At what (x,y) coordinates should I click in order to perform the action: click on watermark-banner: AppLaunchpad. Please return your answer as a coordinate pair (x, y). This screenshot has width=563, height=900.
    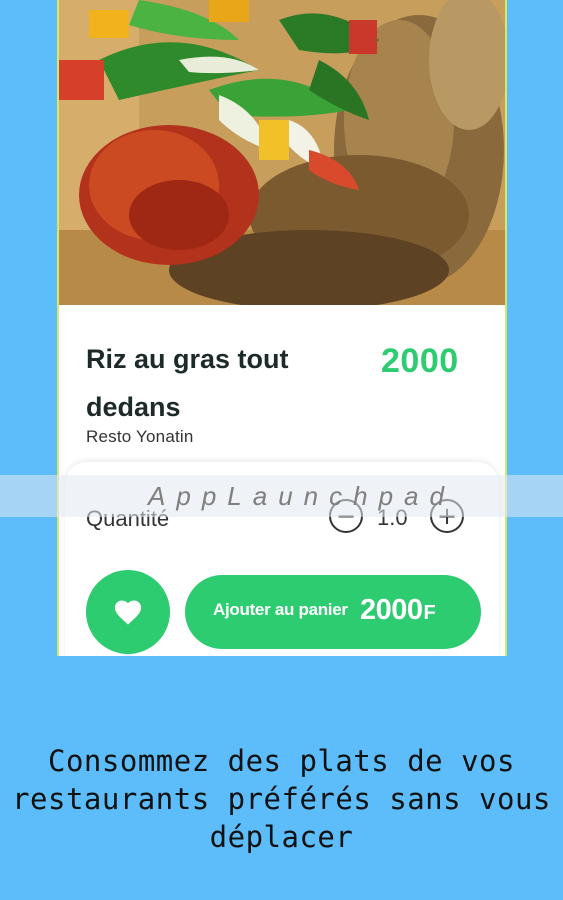
    Looking at the image, I should click on (281, 496).